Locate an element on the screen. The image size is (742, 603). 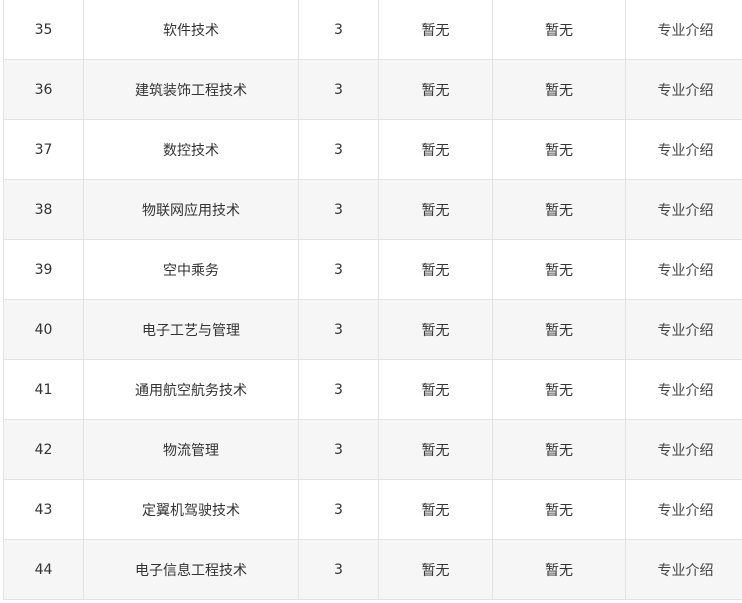
row-number: 40 is located at coordinates (43, 329).